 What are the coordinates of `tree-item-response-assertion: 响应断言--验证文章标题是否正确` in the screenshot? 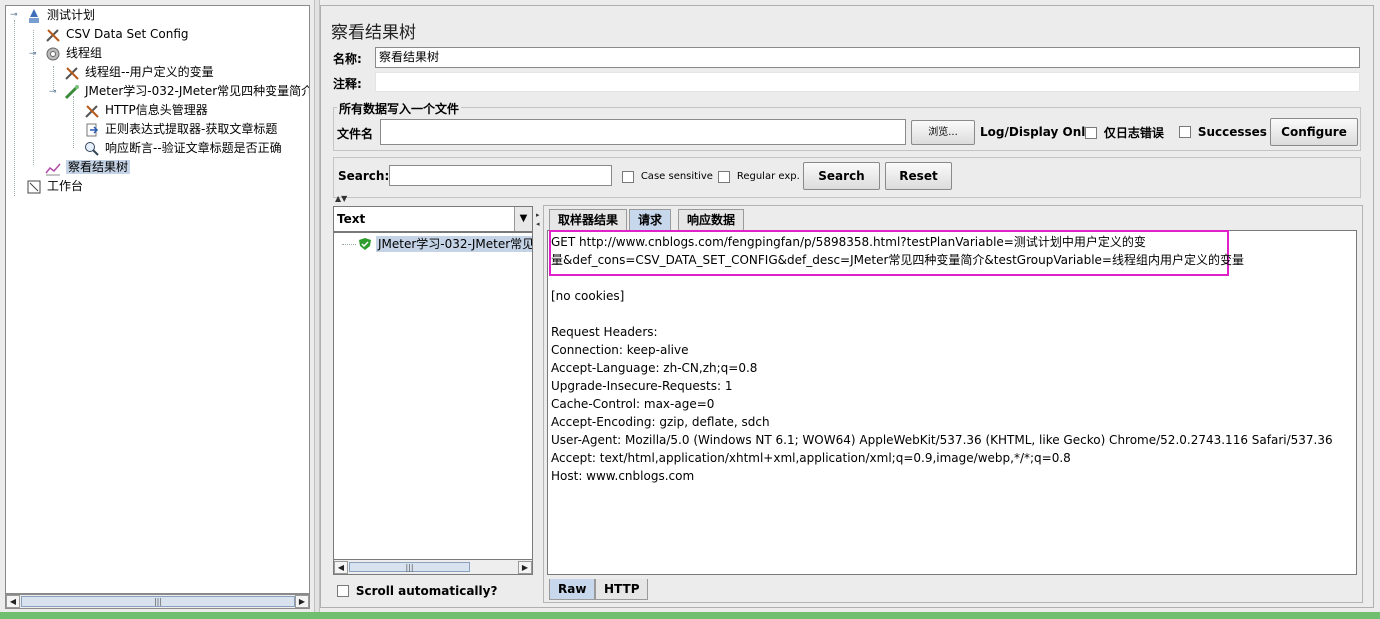 It's located at (183, 148).